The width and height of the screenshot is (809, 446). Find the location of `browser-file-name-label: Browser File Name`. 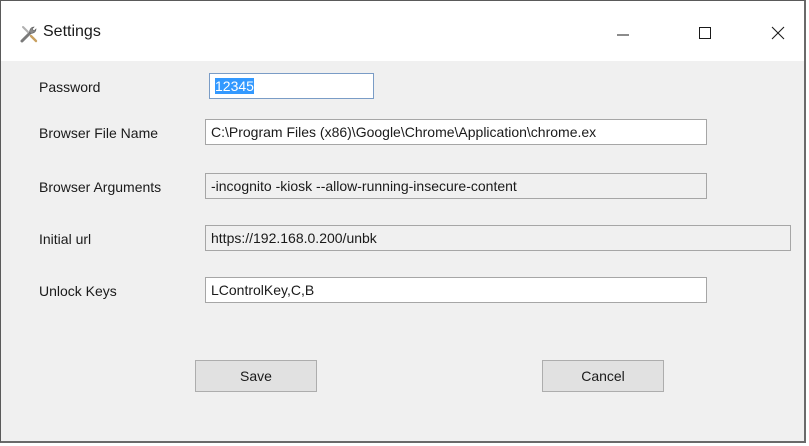

browser-file-name-label: Browser File Name is located at coordinates (99, 133).